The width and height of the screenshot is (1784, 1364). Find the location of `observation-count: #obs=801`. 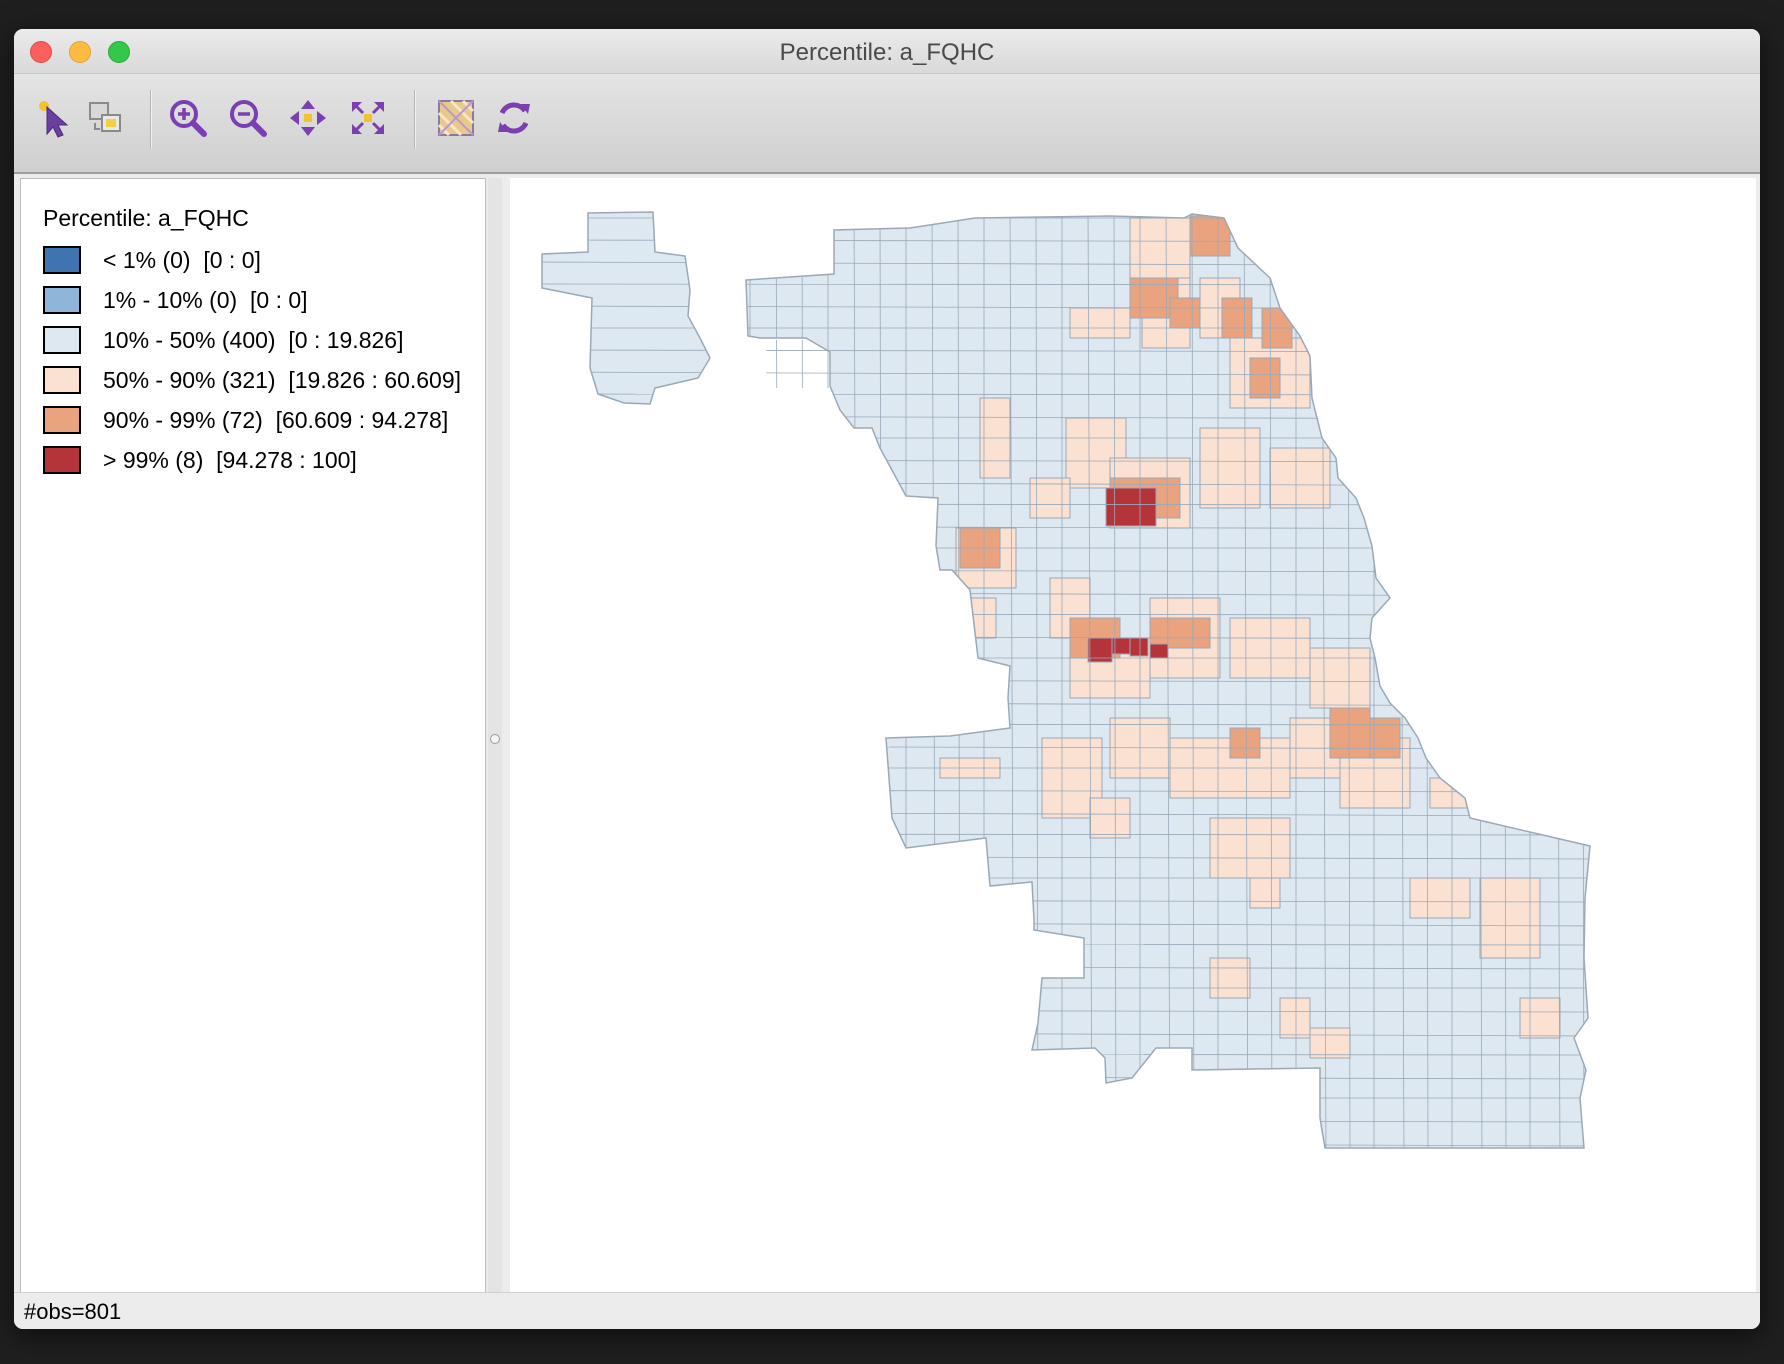

observation-count: #obs=801 is located at coordinates (73, 1311).